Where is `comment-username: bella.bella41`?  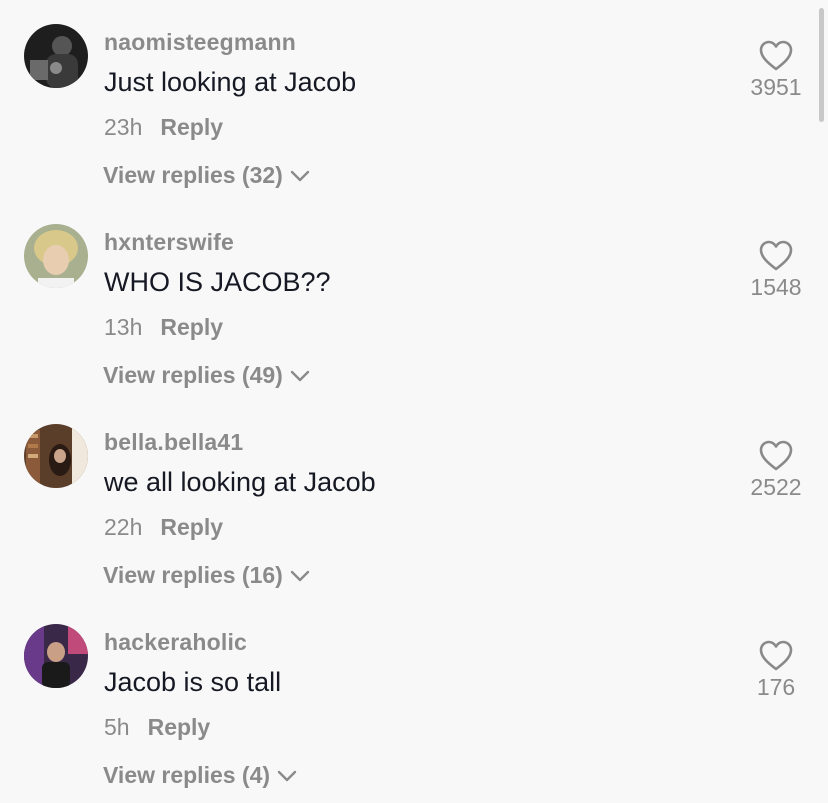 comment-username: bella.bella41 is located at coordinates (173, 442).